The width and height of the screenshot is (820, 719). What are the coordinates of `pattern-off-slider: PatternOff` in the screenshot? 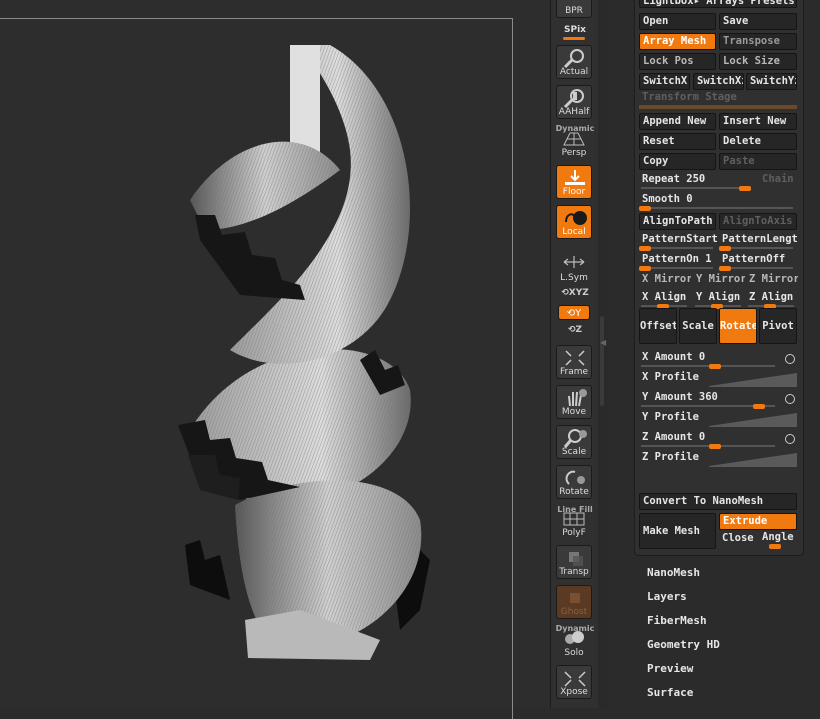 It's located at (758, 262).